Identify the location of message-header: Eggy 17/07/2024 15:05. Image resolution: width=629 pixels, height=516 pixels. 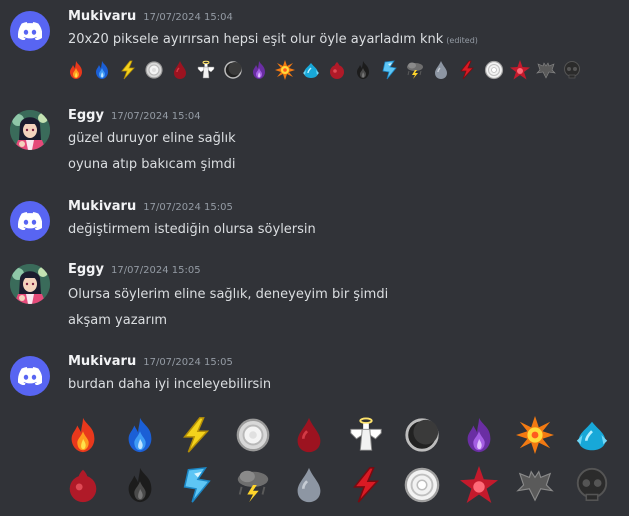
(134, 272).